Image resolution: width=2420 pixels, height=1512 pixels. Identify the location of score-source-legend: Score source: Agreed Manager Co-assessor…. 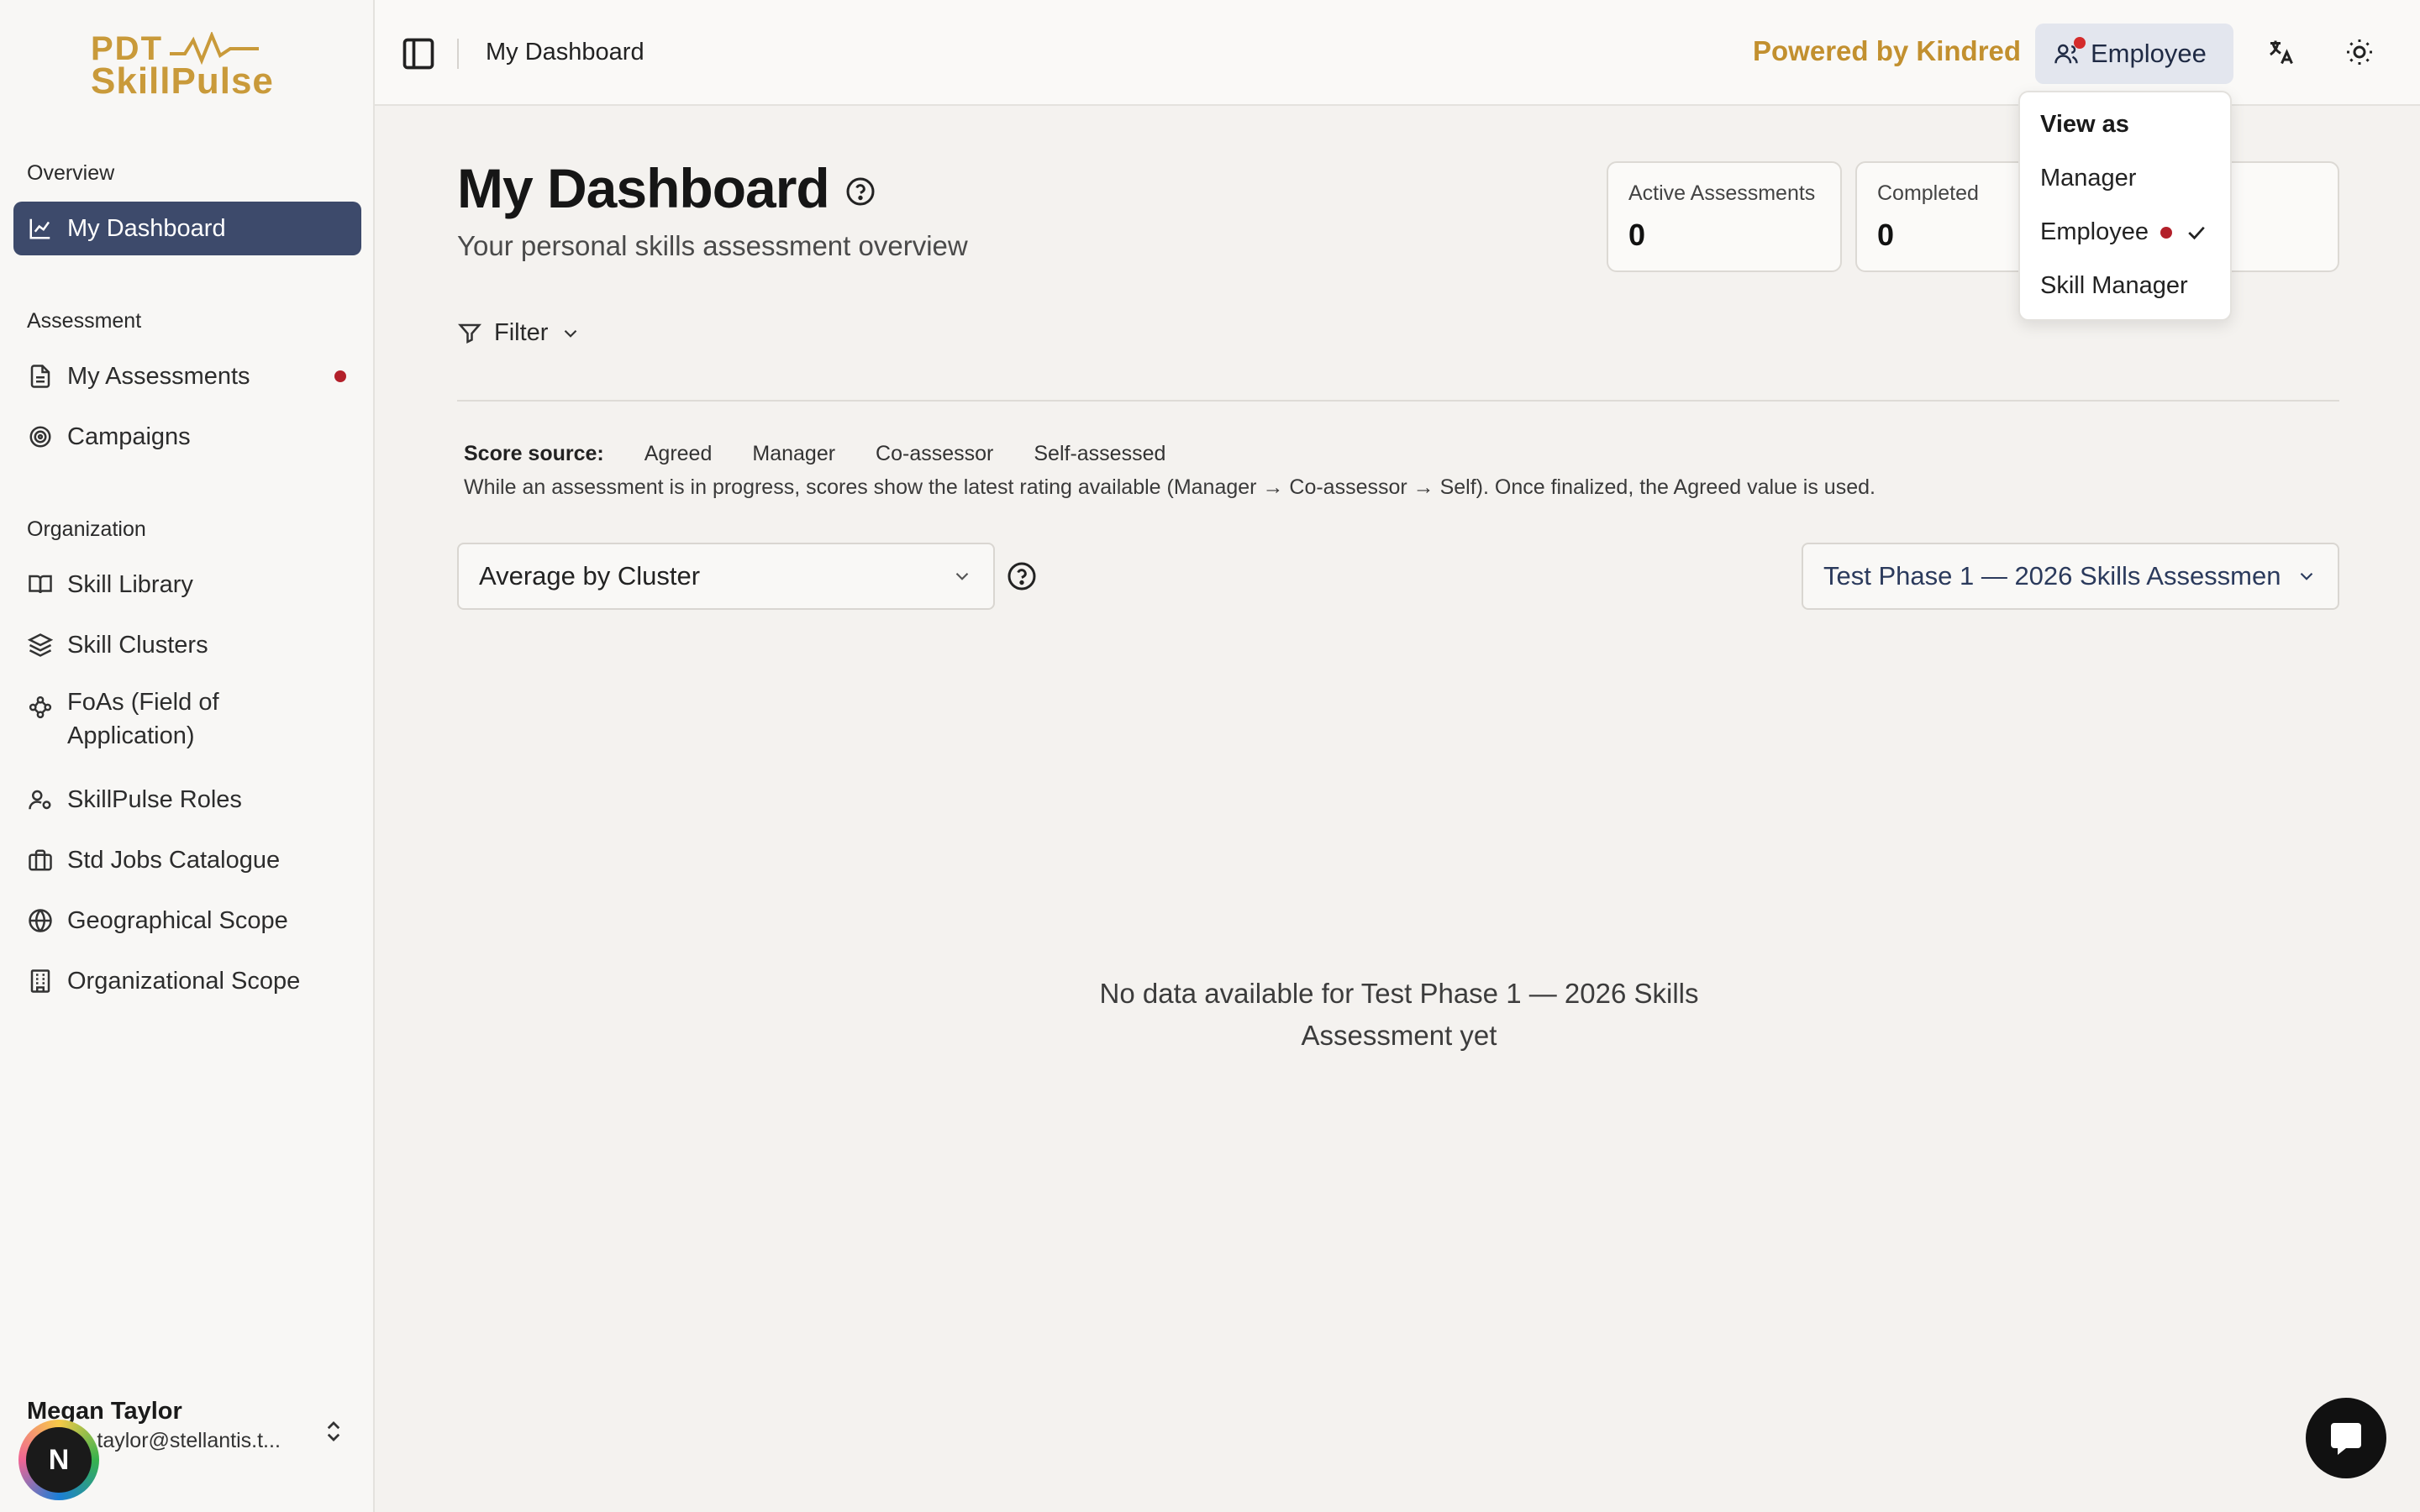
(814, 454).